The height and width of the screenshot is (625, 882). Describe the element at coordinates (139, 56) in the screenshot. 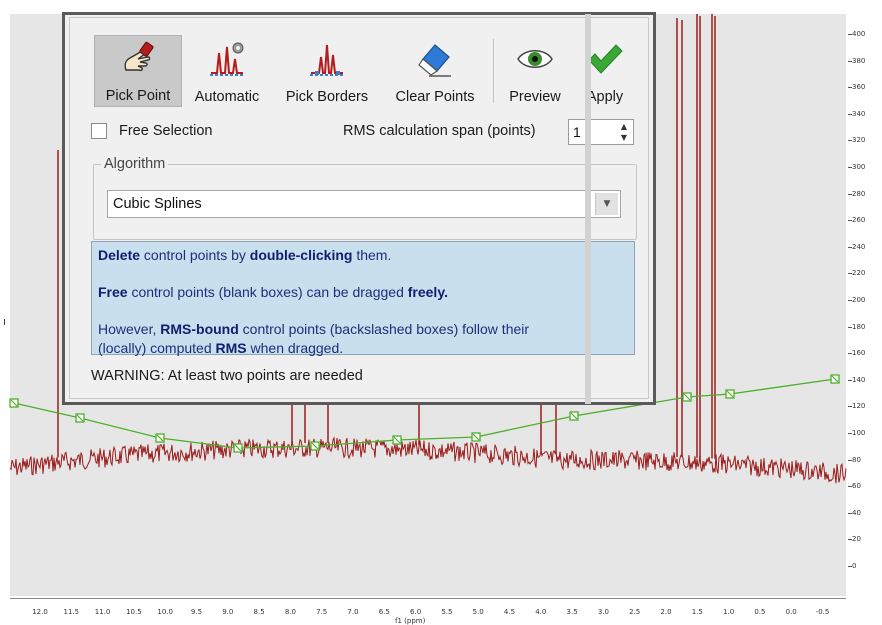

I see `hand-pointer-icon` at that location.